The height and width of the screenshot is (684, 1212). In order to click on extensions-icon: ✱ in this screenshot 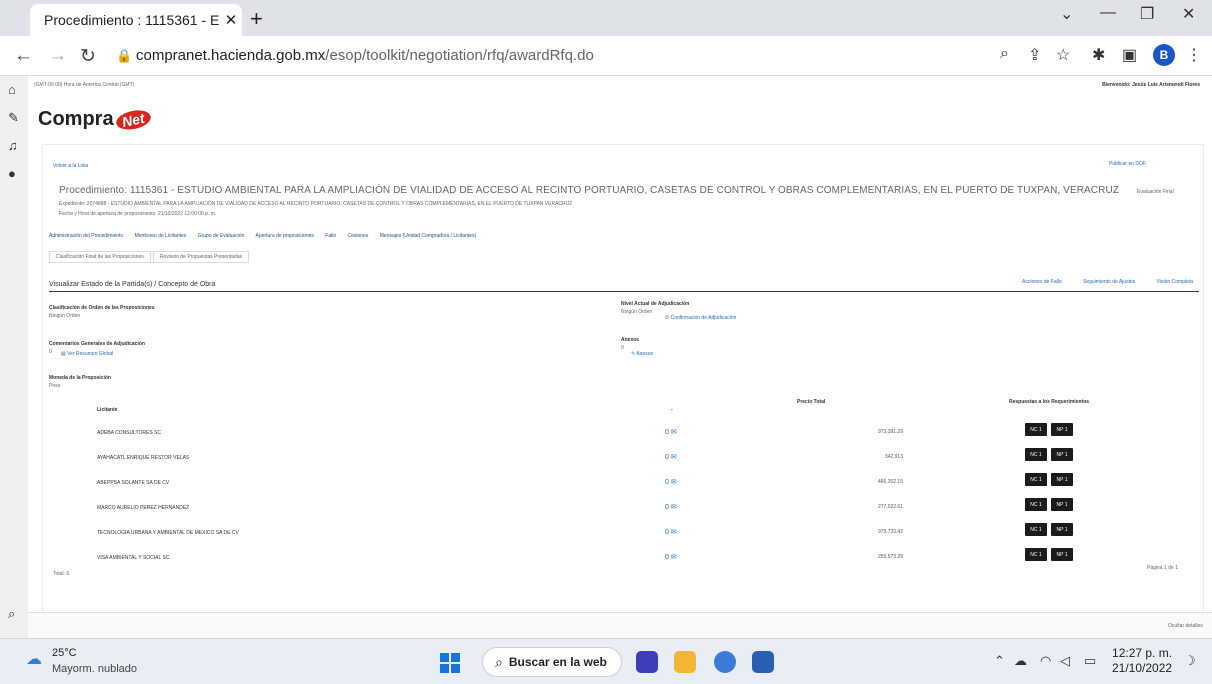, I will do `click(1098, 55)`.